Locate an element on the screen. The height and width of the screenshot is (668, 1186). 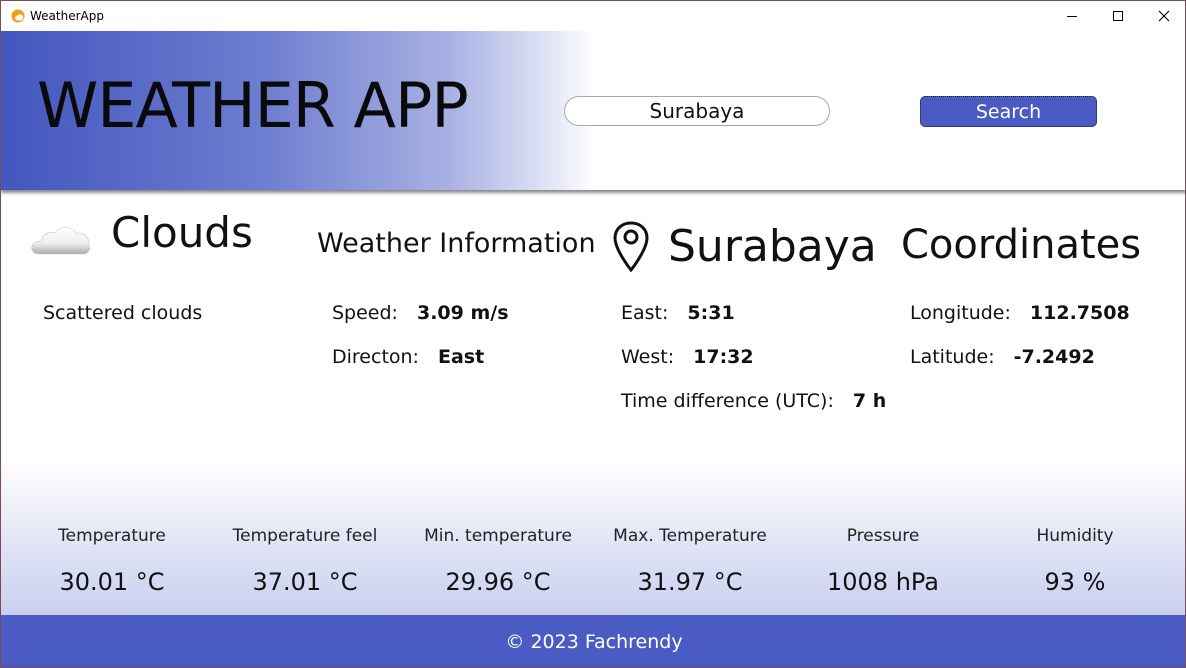
stat-value: 37.01 °C is located at coordinates (305, 582).